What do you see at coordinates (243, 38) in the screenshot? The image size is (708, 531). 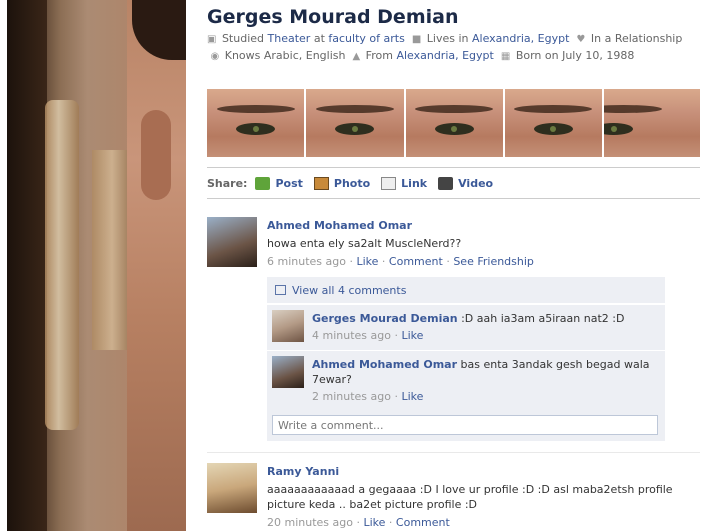 I see `info-label: Studied` at bounding box center [243, 38].